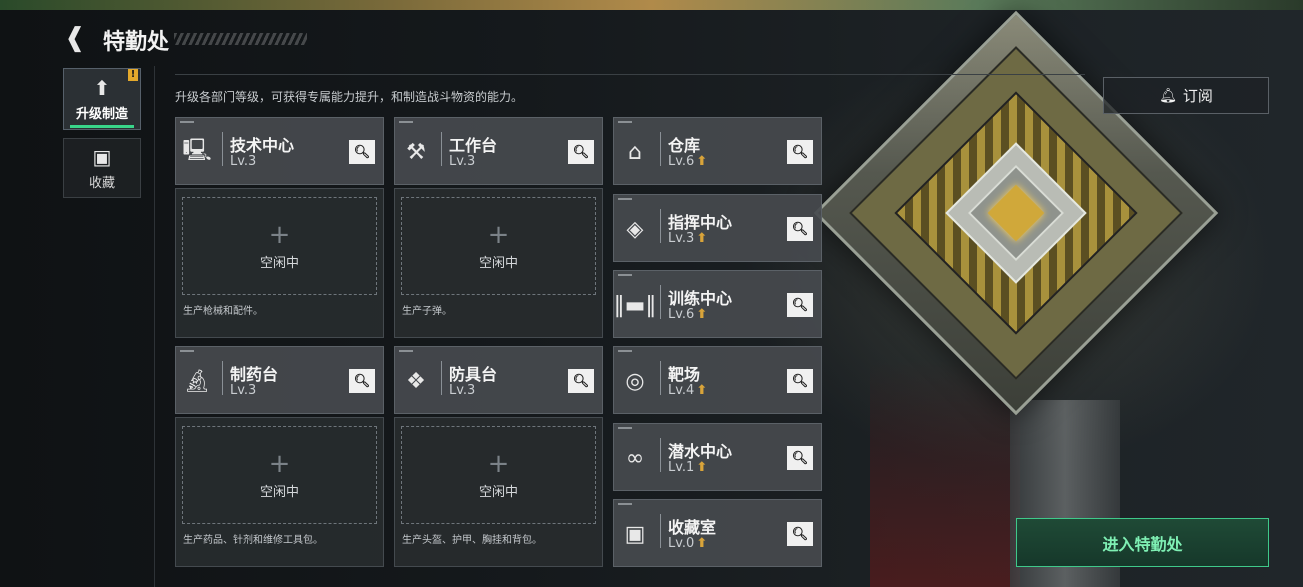 The height and width of the screenshot is (587, 1303). What do you see at coordinates (1168, 95) in the screenshot?
I see `bell-icon: 🔔︎` at bounding box center [1168, 95].